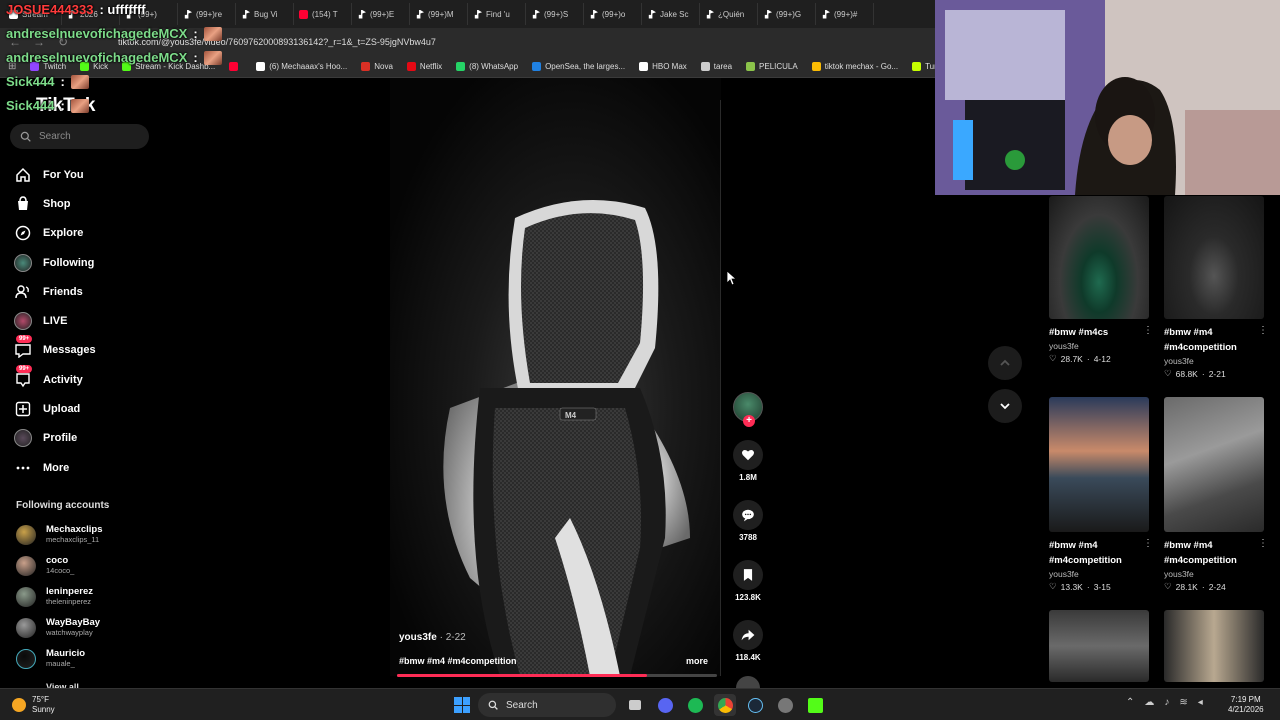 The image size is (1280, 720). Describe the element at coordinates (63, 505) in the screenshot. I see `following-accounts-title: Following accounts` at that location.